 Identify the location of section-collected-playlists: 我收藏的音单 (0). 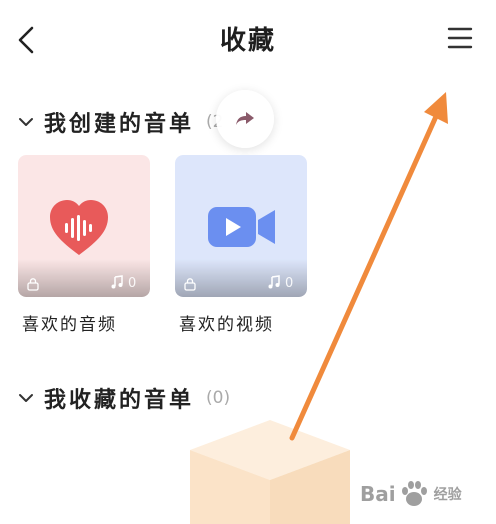
(123, 398).